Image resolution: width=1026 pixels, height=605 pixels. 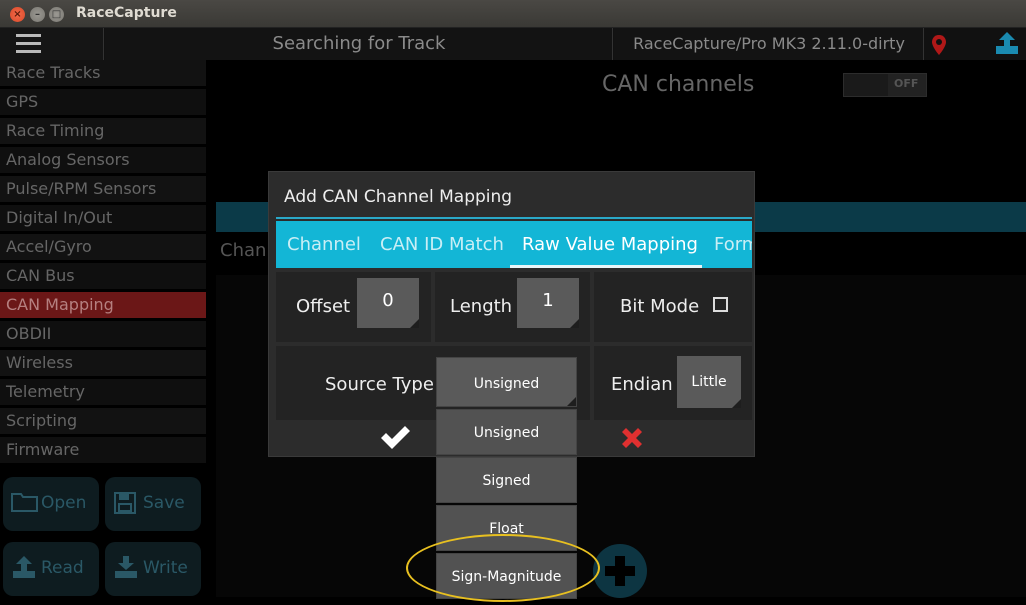 I want to click on sidebar-item-accel-gyro: Accel/Gyro, so click(x=103, y=248).